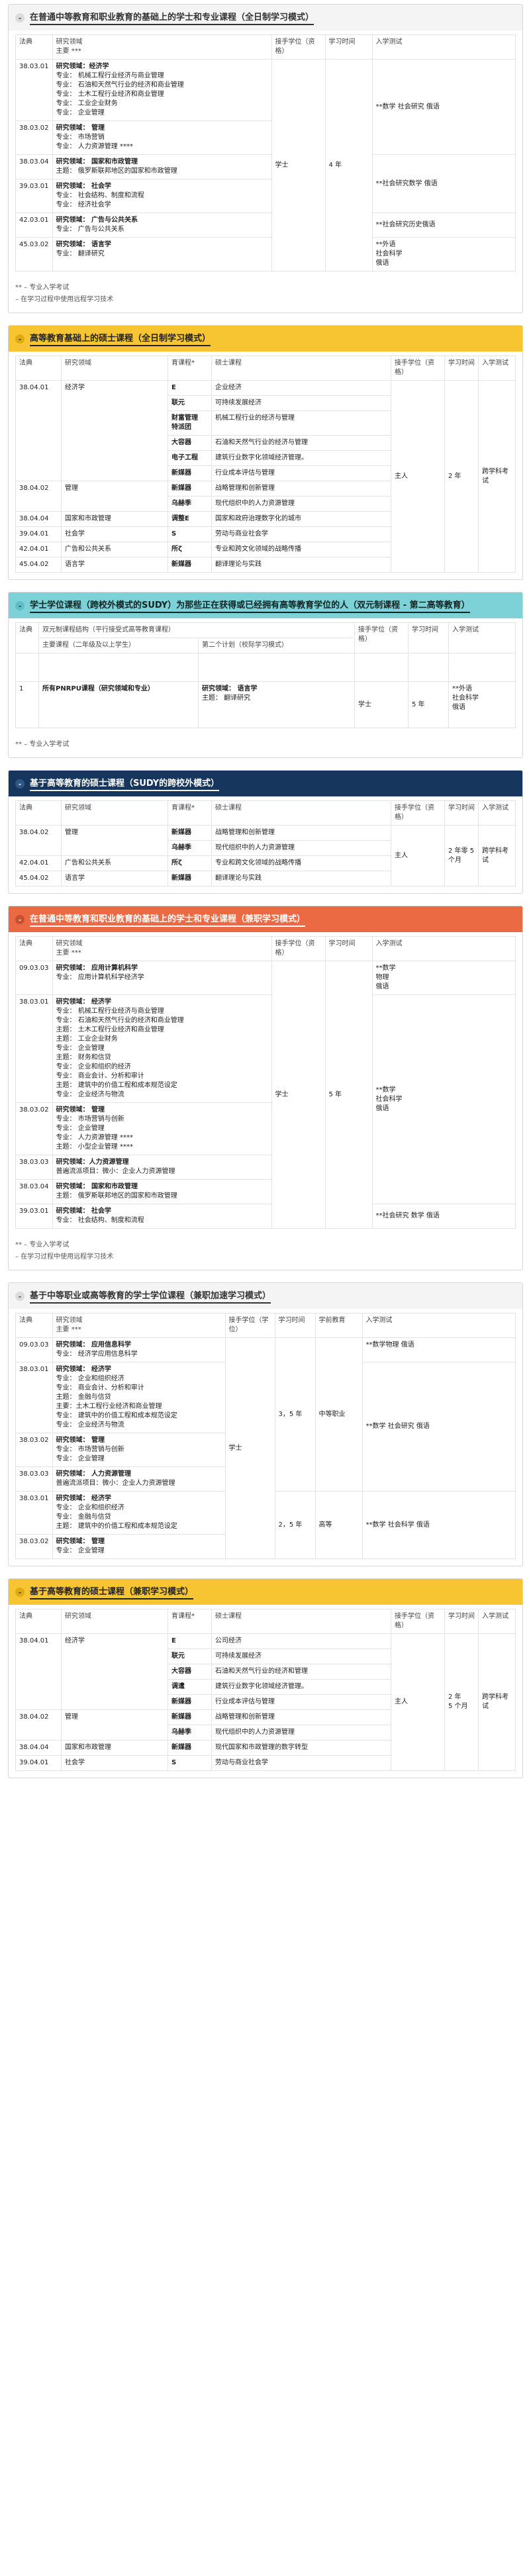 This screenshot has height=2576, width=531. What do you see at coordinates (38, 549) in the screenshot?
I see `code-cell: 42.04.01` at bounding box center [38, 549].